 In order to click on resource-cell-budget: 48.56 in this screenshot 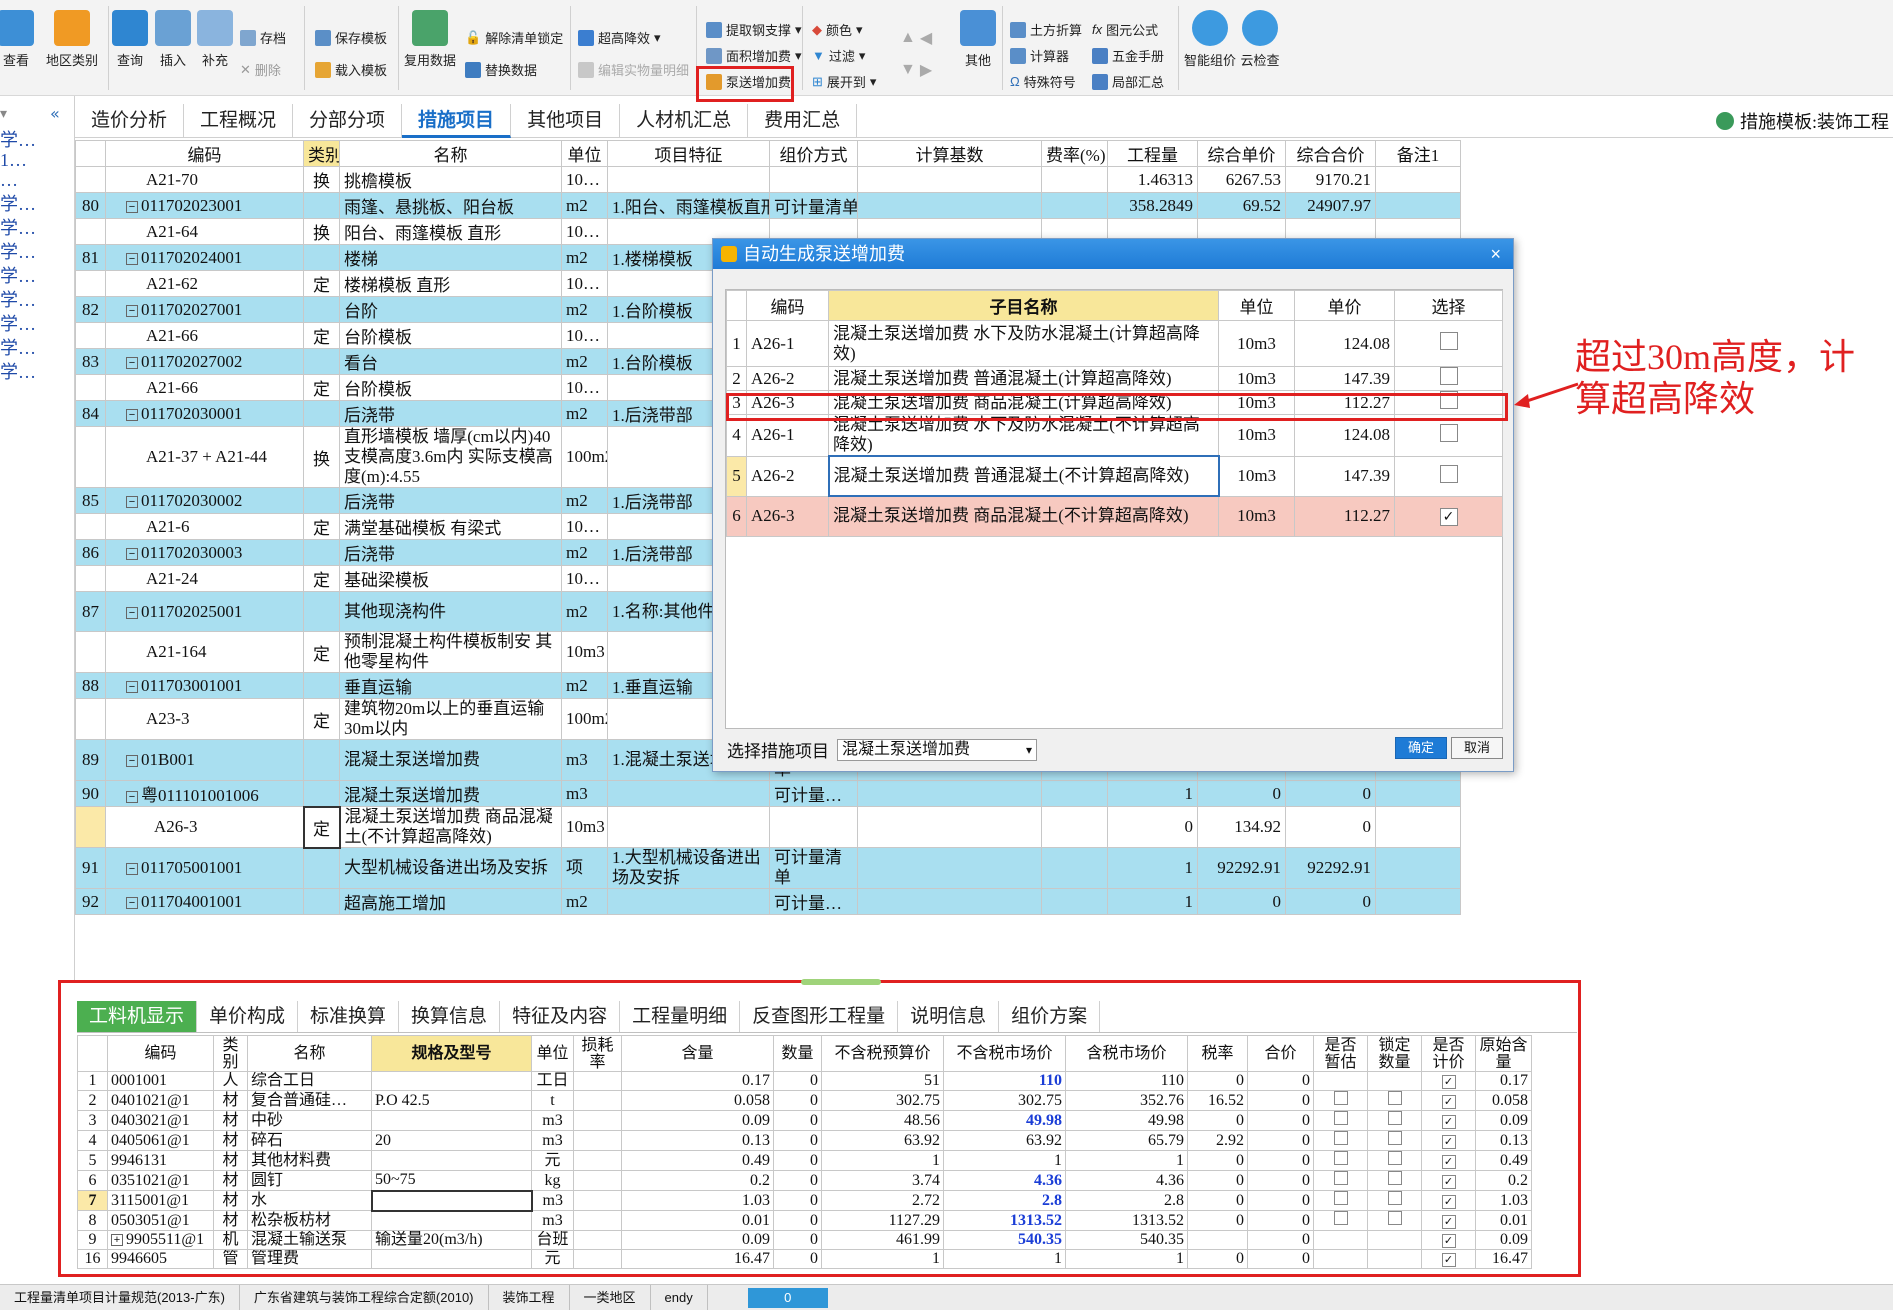, I will do `click(882, 1120)`.